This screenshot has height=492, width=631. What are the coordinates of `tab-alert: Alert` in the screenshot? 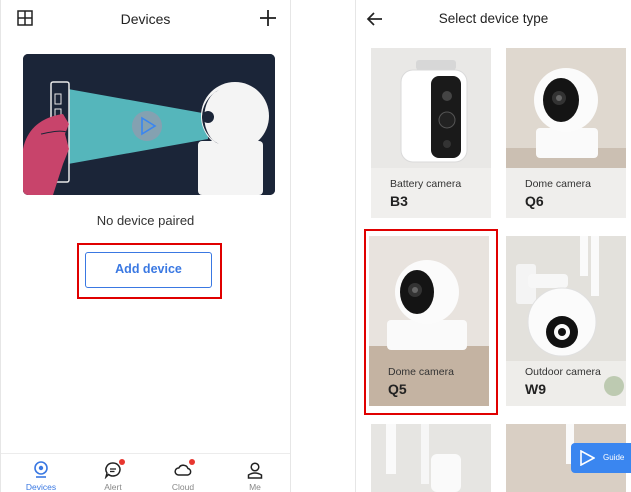 It's located at (113, 475).